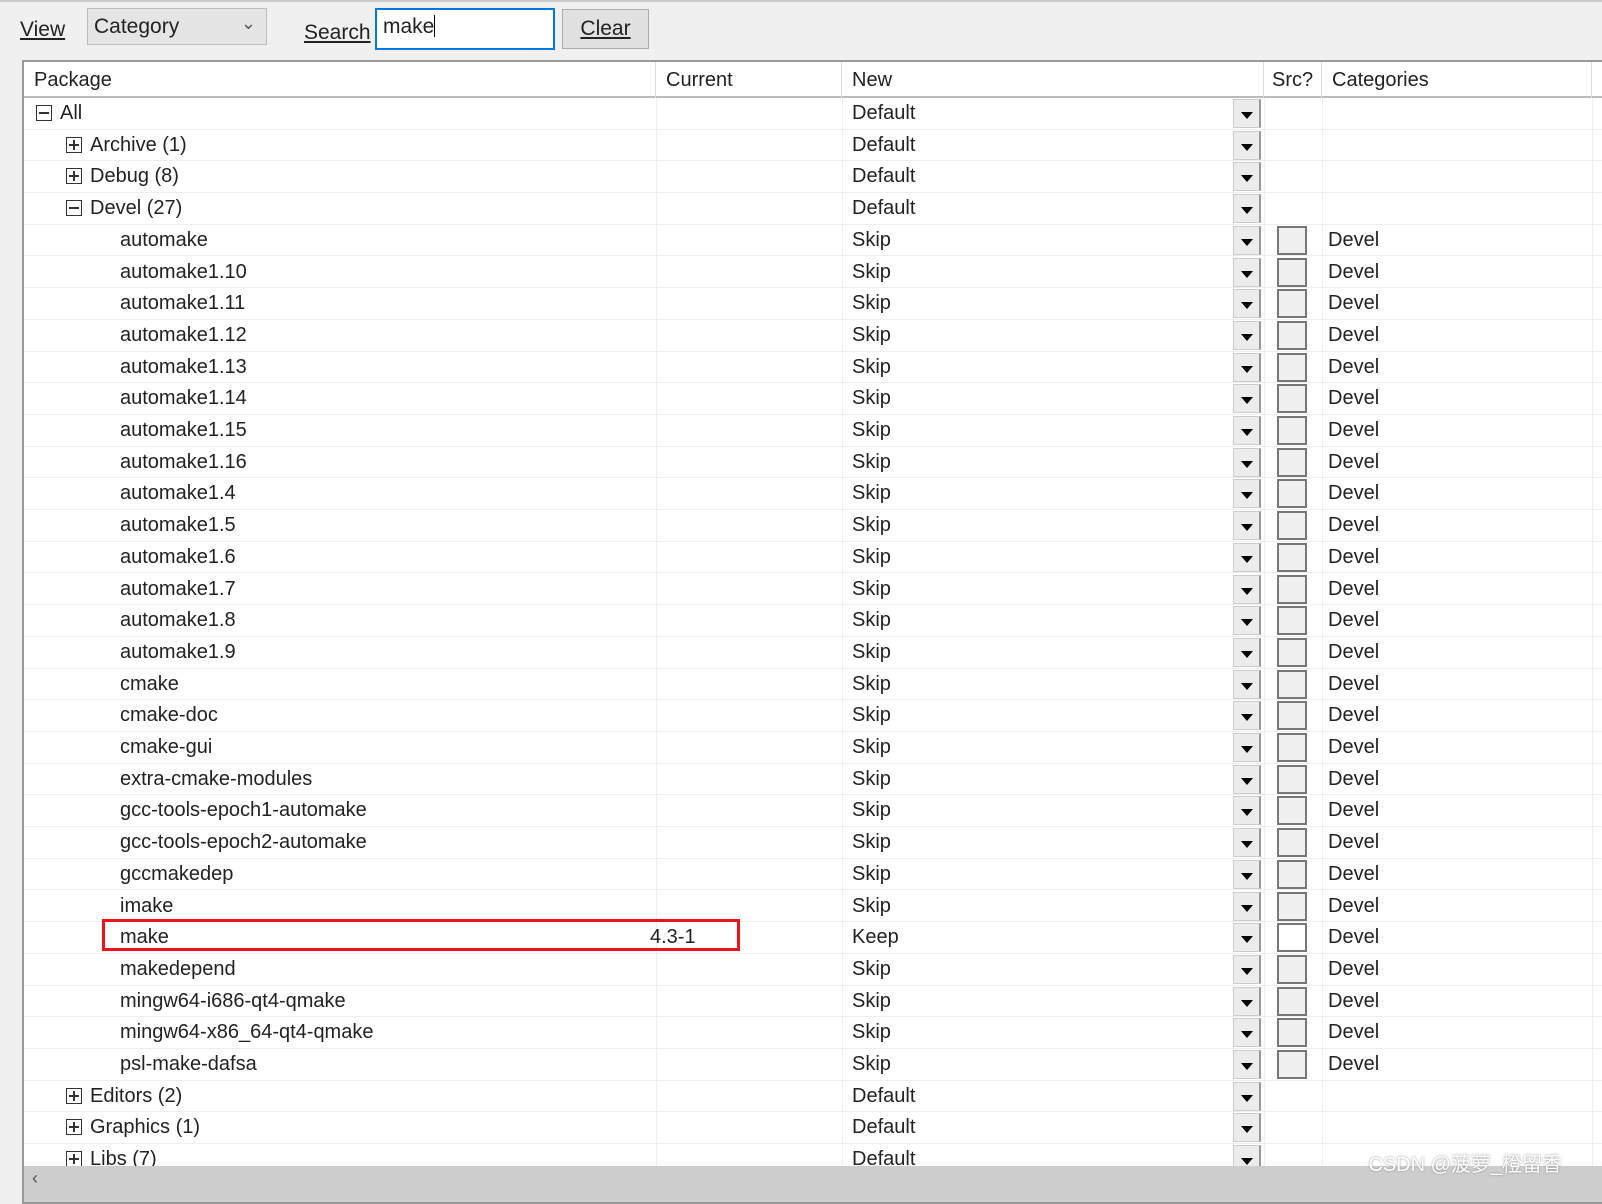 The height and width of the screenshot is (1204, 1602). I want to click on package-name-cell: Devel (27), so click(124, 209).